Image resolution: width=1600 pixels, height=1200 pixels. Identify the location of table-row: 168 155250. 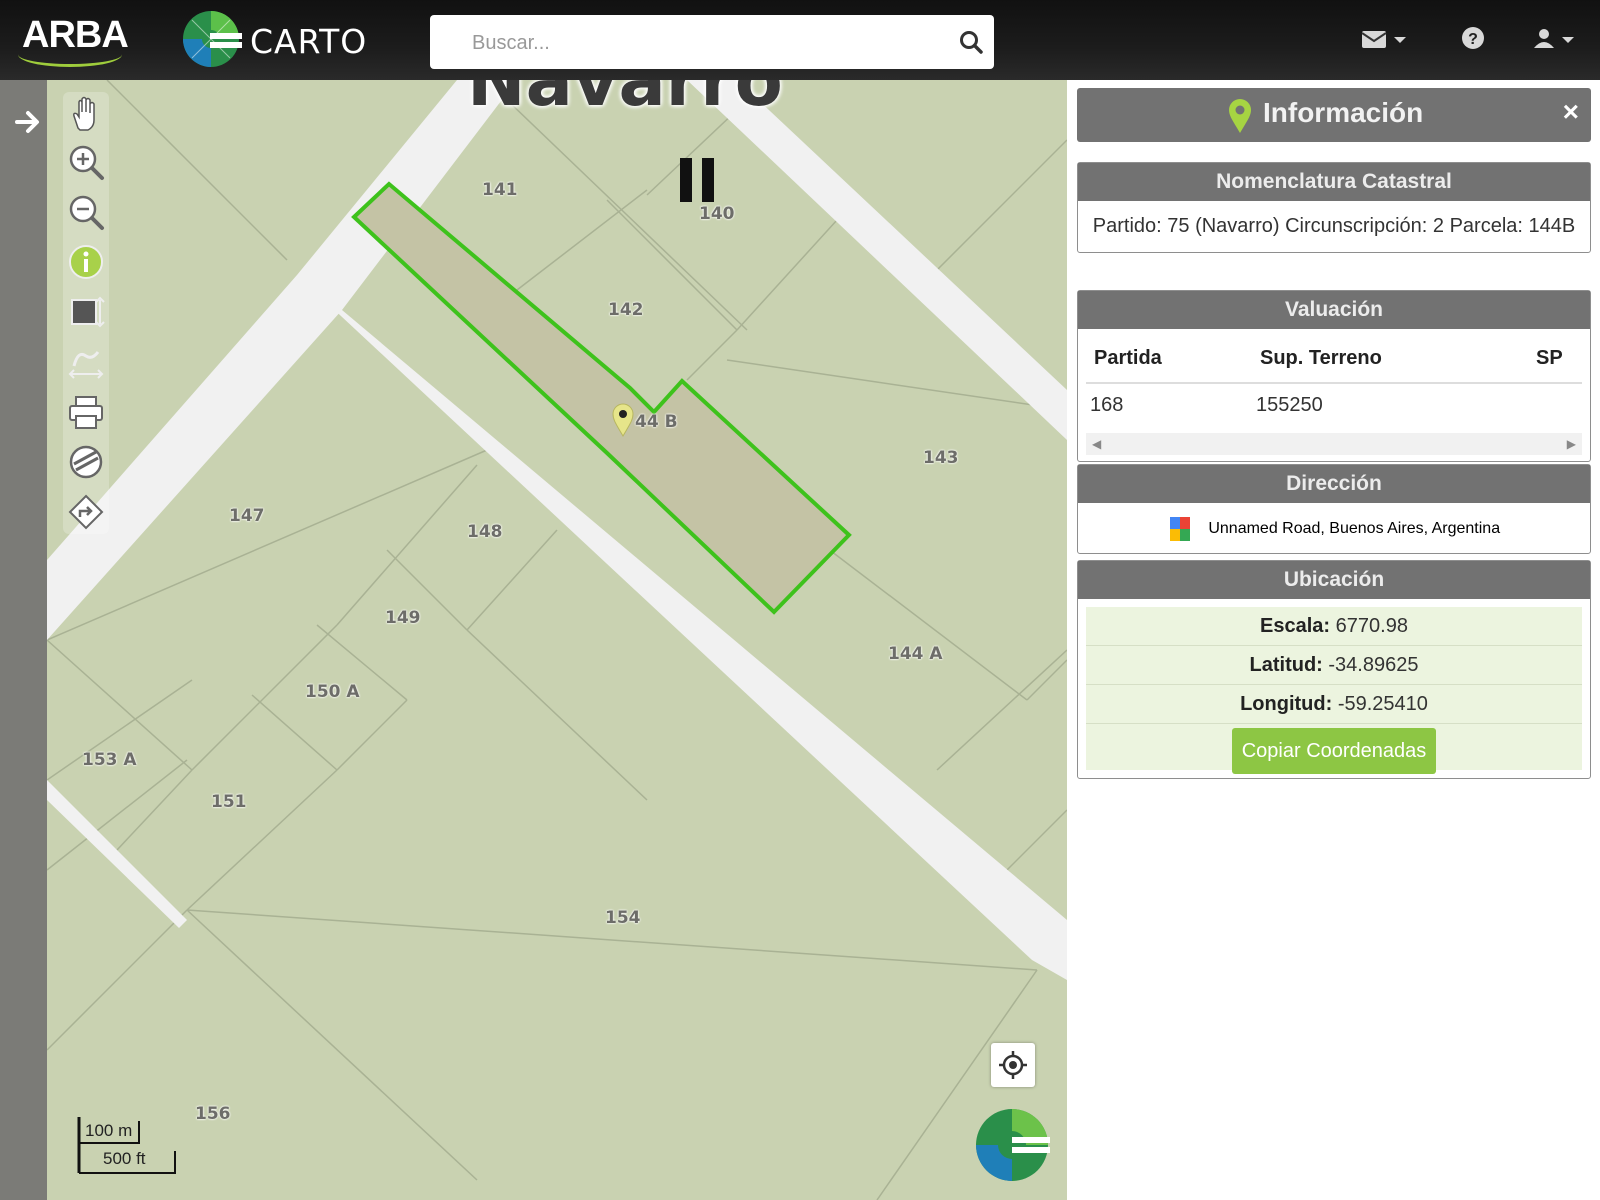
(1334, 405).